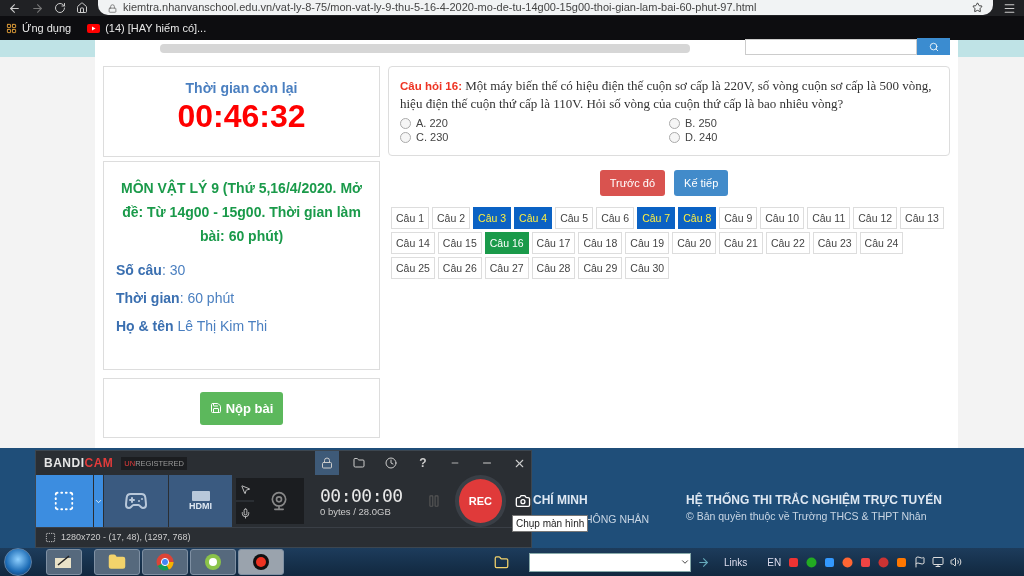 This screenshot has height=576, width=1024. Describe the element at coordinates (410, 218) in the screenshot. I see `question-button: Câu 1` at that location.